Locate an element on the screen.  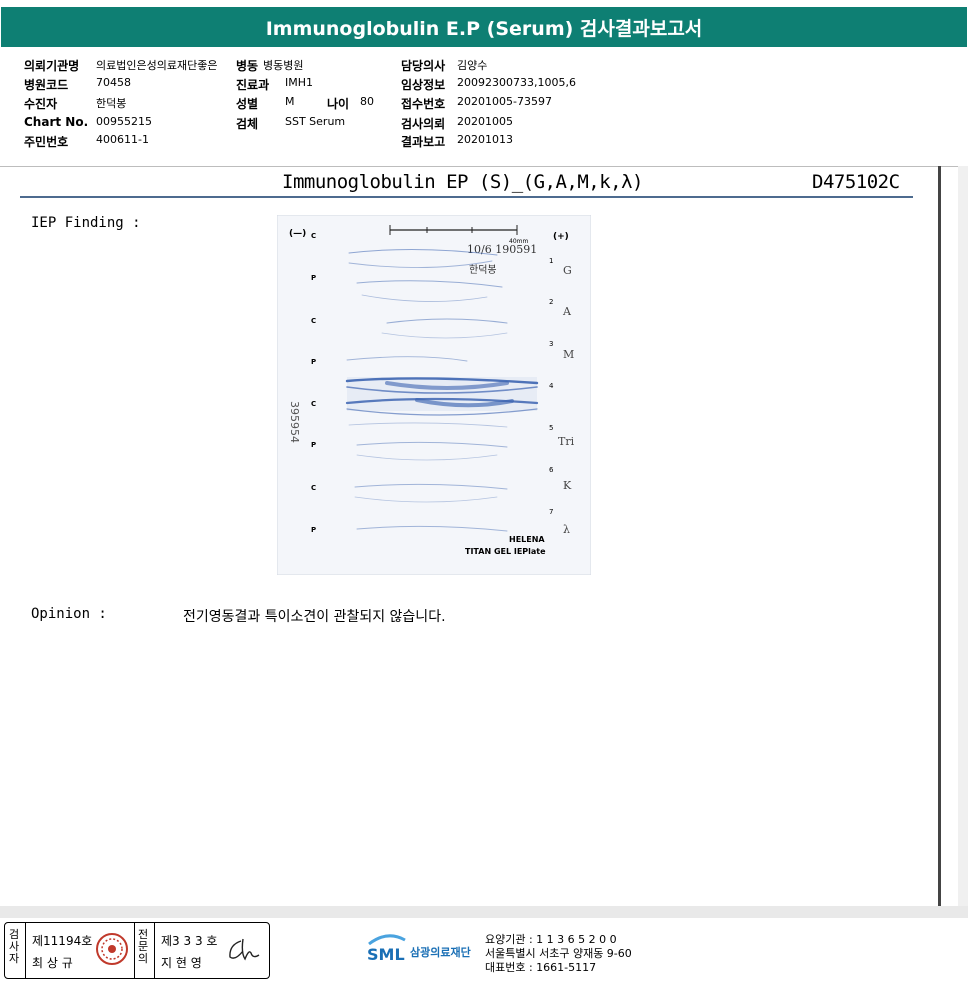
report-title-bar: Immunoglobulin E.P (Serum) 검사결과보고서 is located at coordinates (484, 27).